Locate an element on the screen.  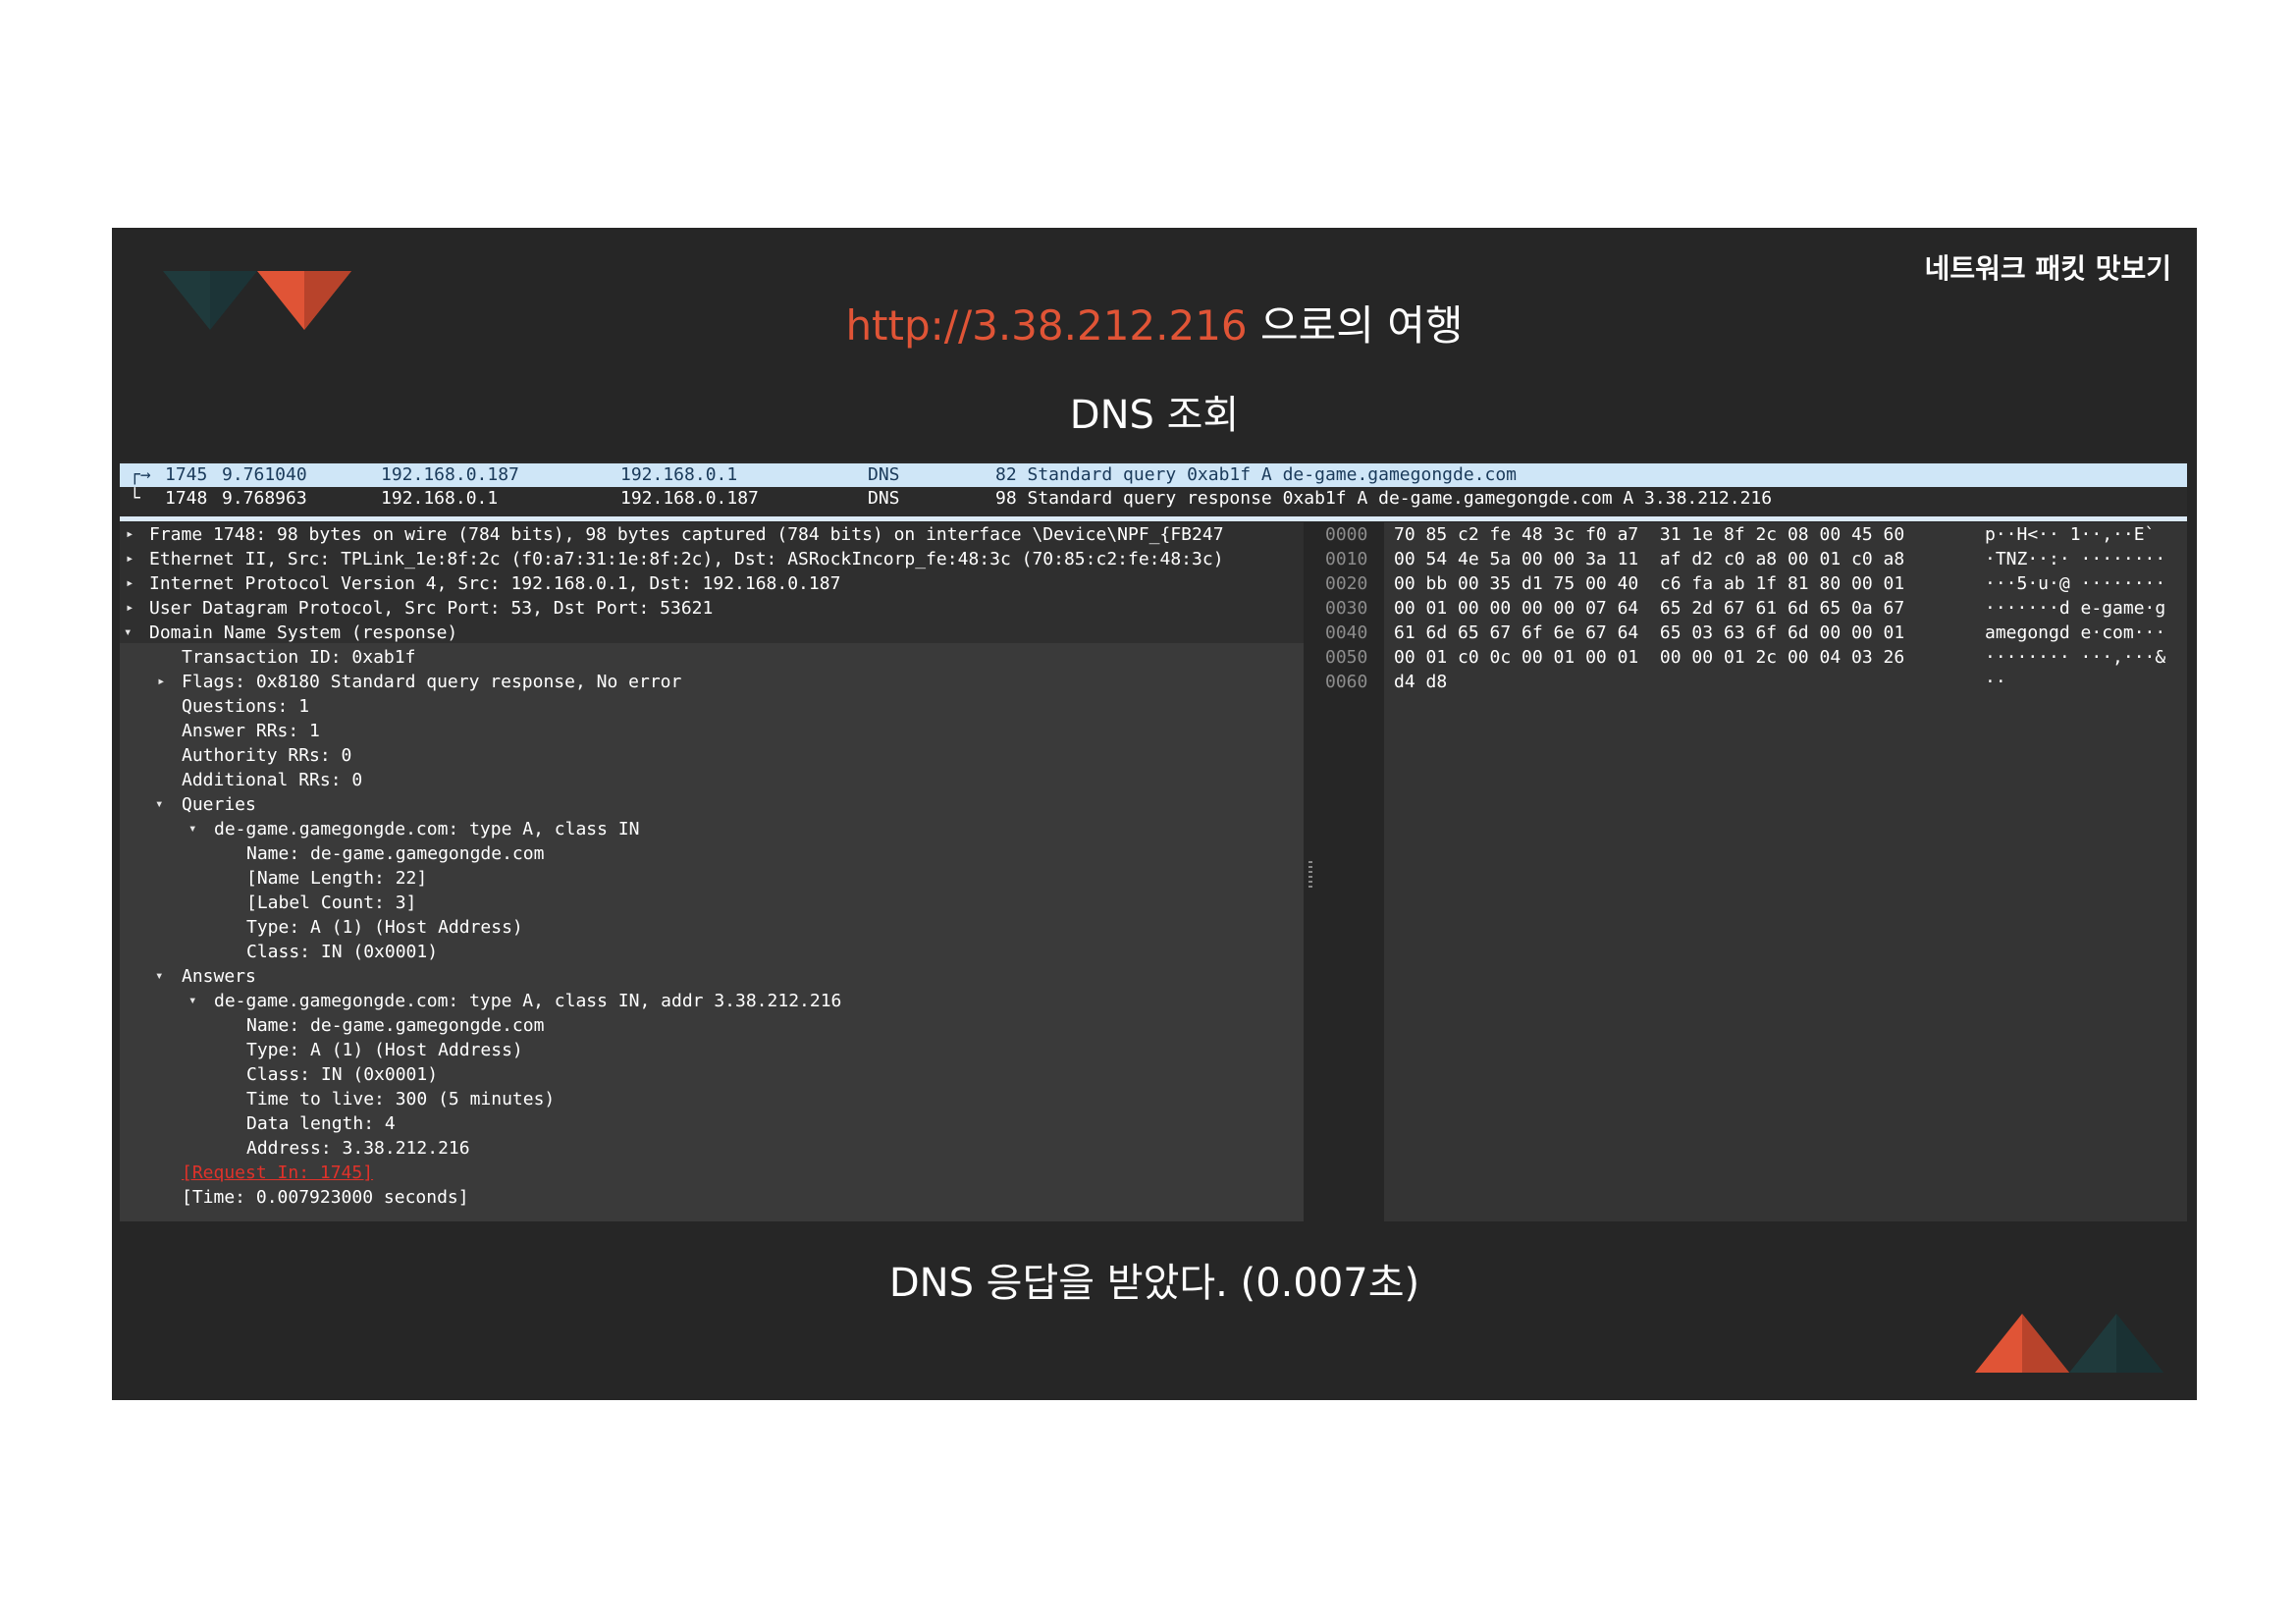
packet-src: 192.168.0.187 is located at coordinates (450, 474).